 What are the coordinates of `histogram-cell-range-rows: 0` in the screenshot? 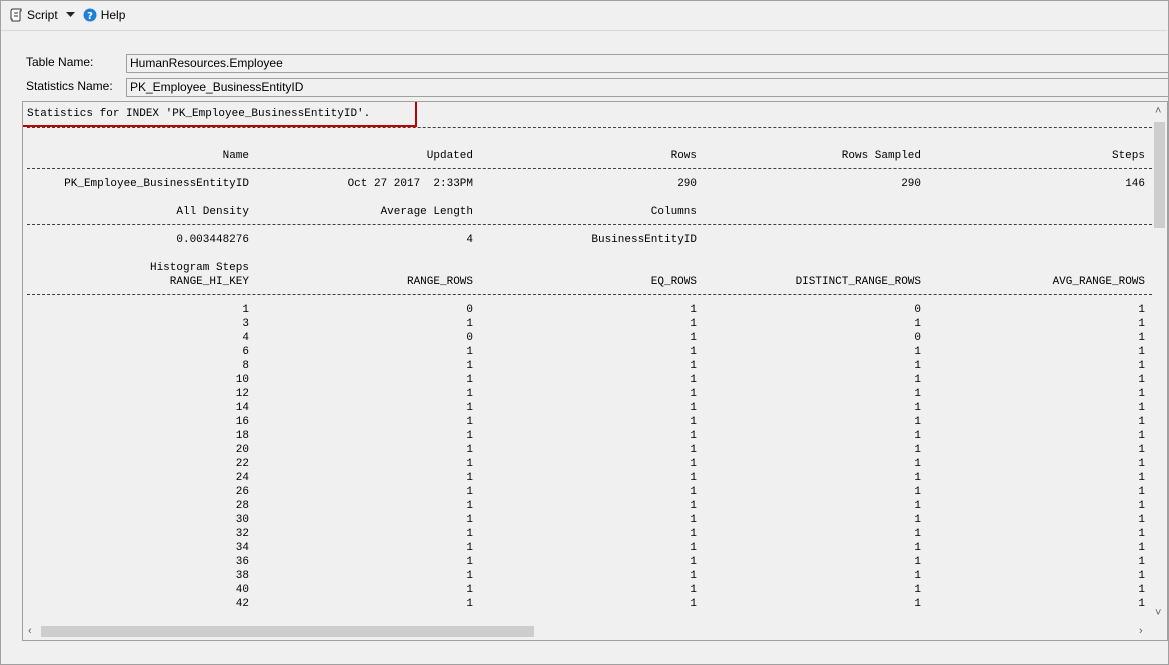 It's located at (469, 338).